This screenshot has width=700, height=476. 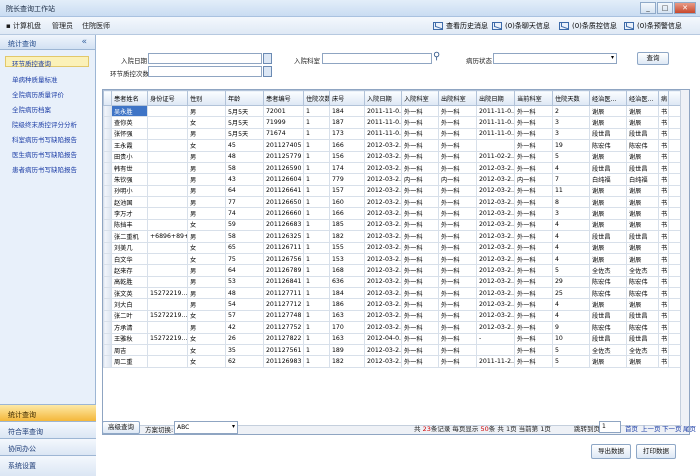 I want to click on sidebar-item-doctor-report: 医生病历书写缺陷报告, so click(x=44, y=154).